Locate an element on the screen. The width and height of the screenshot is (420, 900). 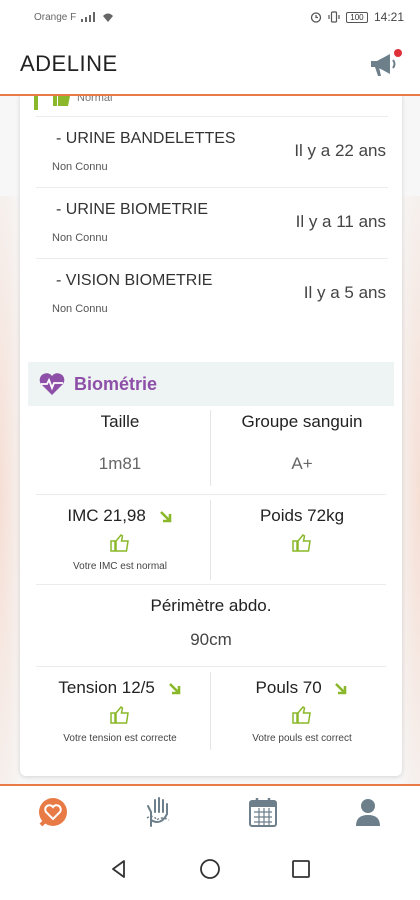
bottom-navigation is located at coordinates (210, 811).